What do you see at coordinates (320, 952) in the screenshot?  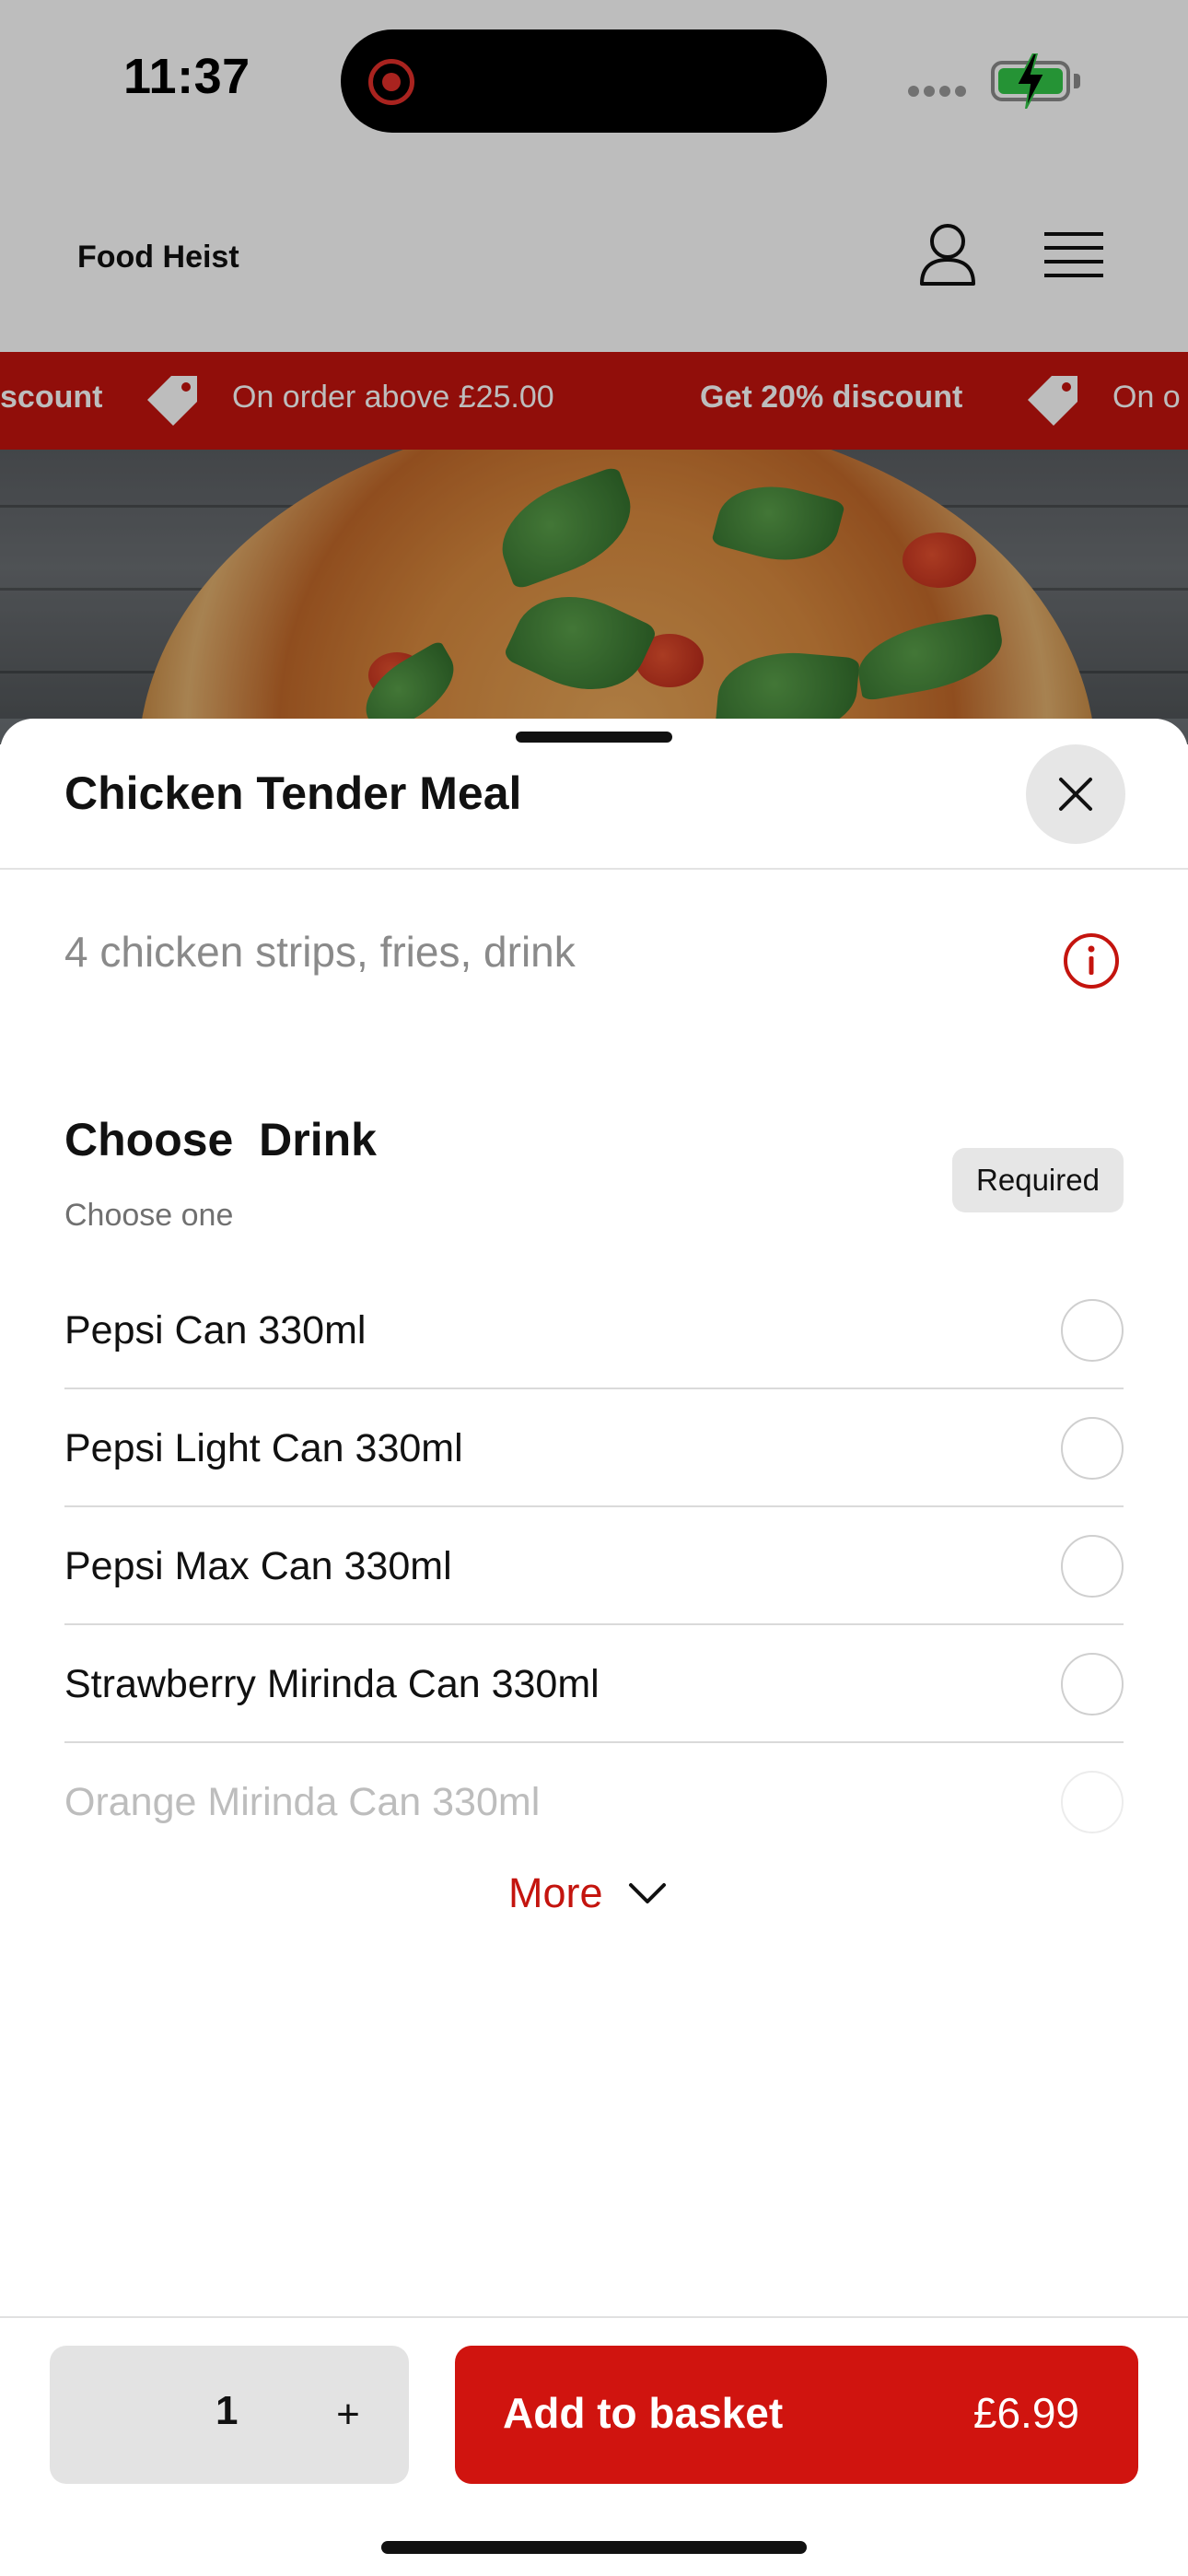 I see `item-description: 4 chicken strips, fries, drink` at bounding box center [320, 952].